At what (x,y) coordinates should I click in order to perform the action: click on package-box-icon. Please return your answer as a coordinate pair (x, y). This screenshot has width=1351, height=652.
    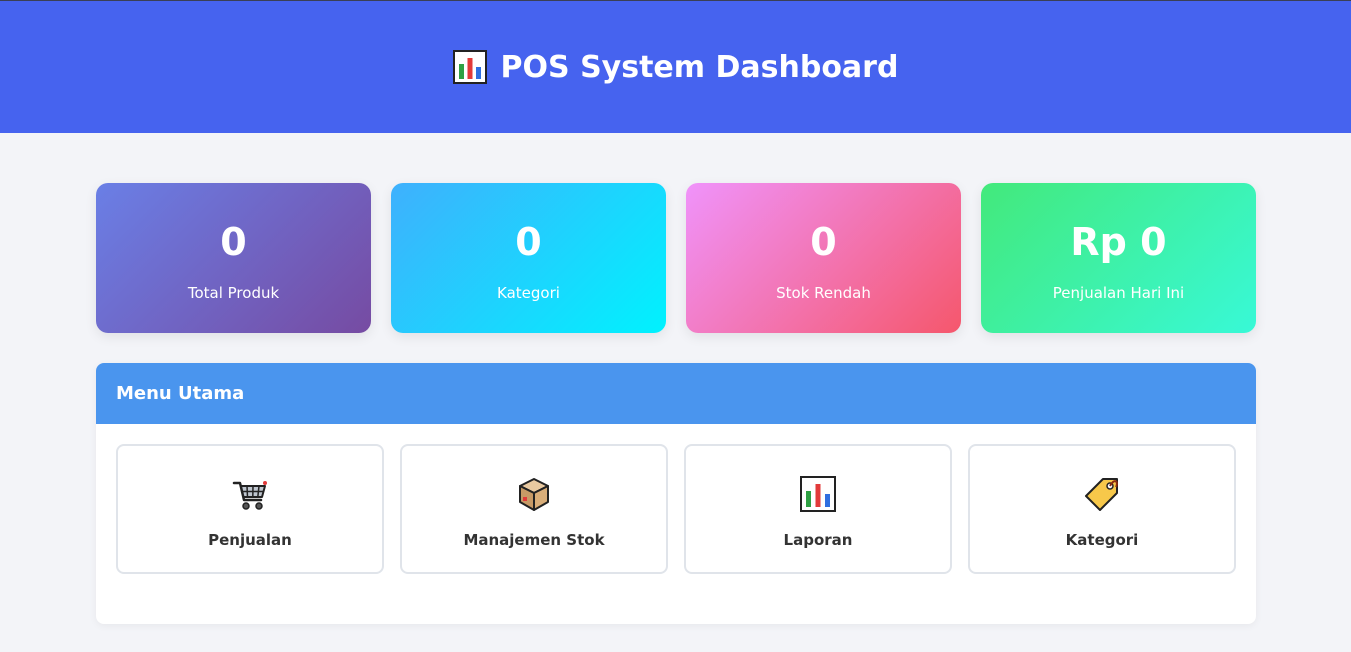
    Looking at the image, I should click on (534, 479).